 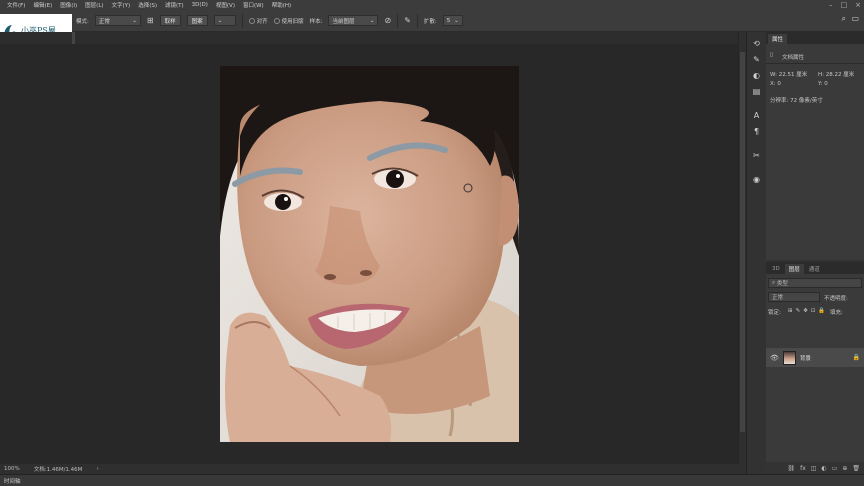 I want to click on menu-item: 窗口(W), so click(x=253, y=5).